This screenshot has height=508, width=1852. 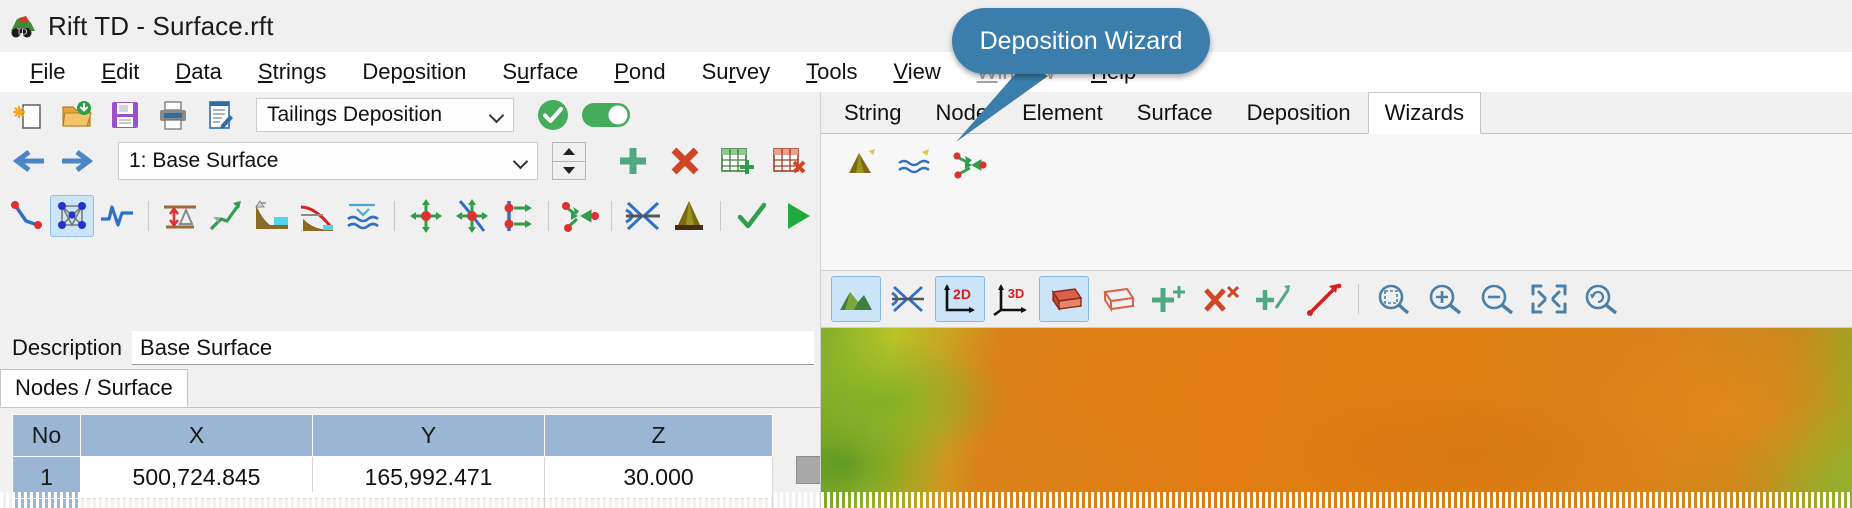 I want to click on menu-surface: Surface, so click(x=540, y=72).